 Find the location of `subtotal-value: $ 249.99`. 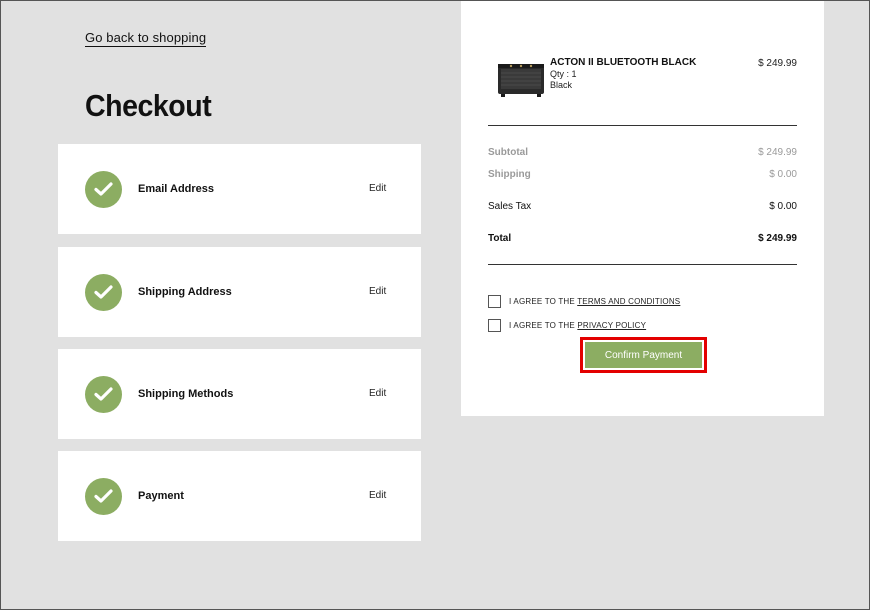

subtotal-value: $ 249.99 is located at coordinates (777, 152).